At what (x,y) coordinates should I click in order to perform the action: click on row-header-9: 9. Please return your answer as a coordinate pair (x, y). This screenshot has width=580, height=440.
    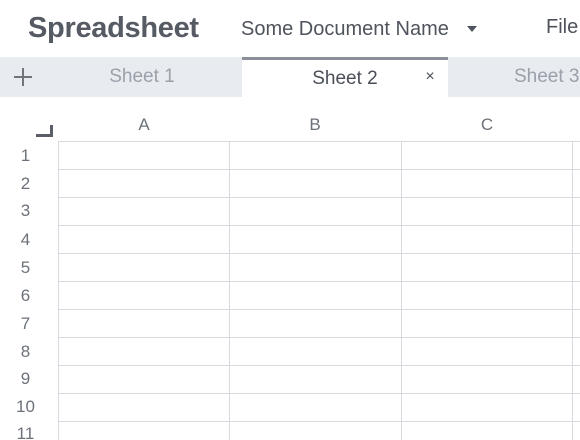
    Looking at the image, I should click on (23, 379).